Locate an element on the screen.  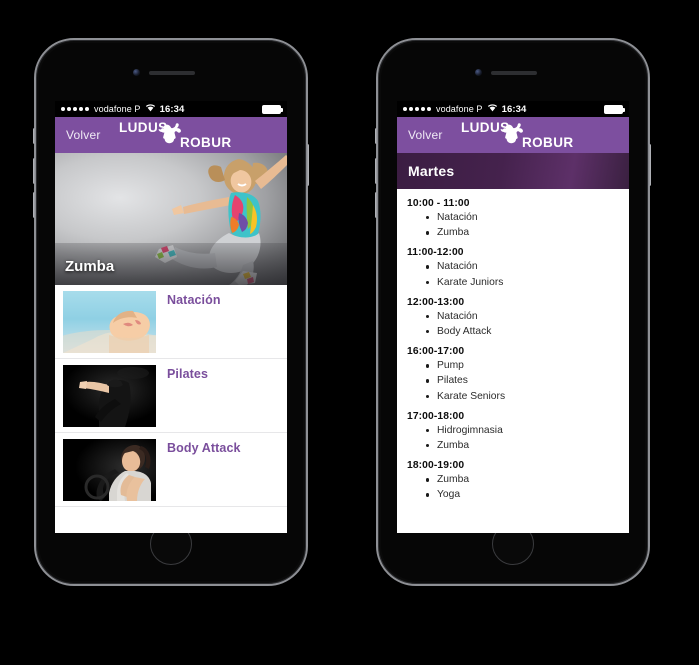
schedule-class-list: Natación Zumba is located at coordinates (518, 225).